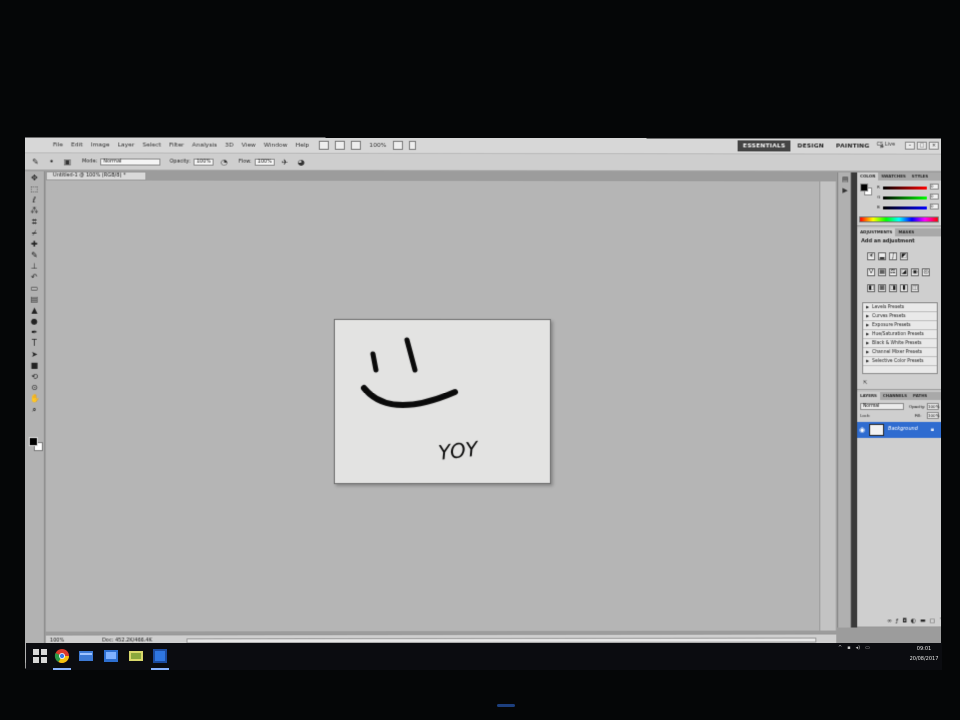  Describe the element at coordinates (900, 353) in the screenshot. I see `list-item: ▶ Channel Mixer Presets` at that location.